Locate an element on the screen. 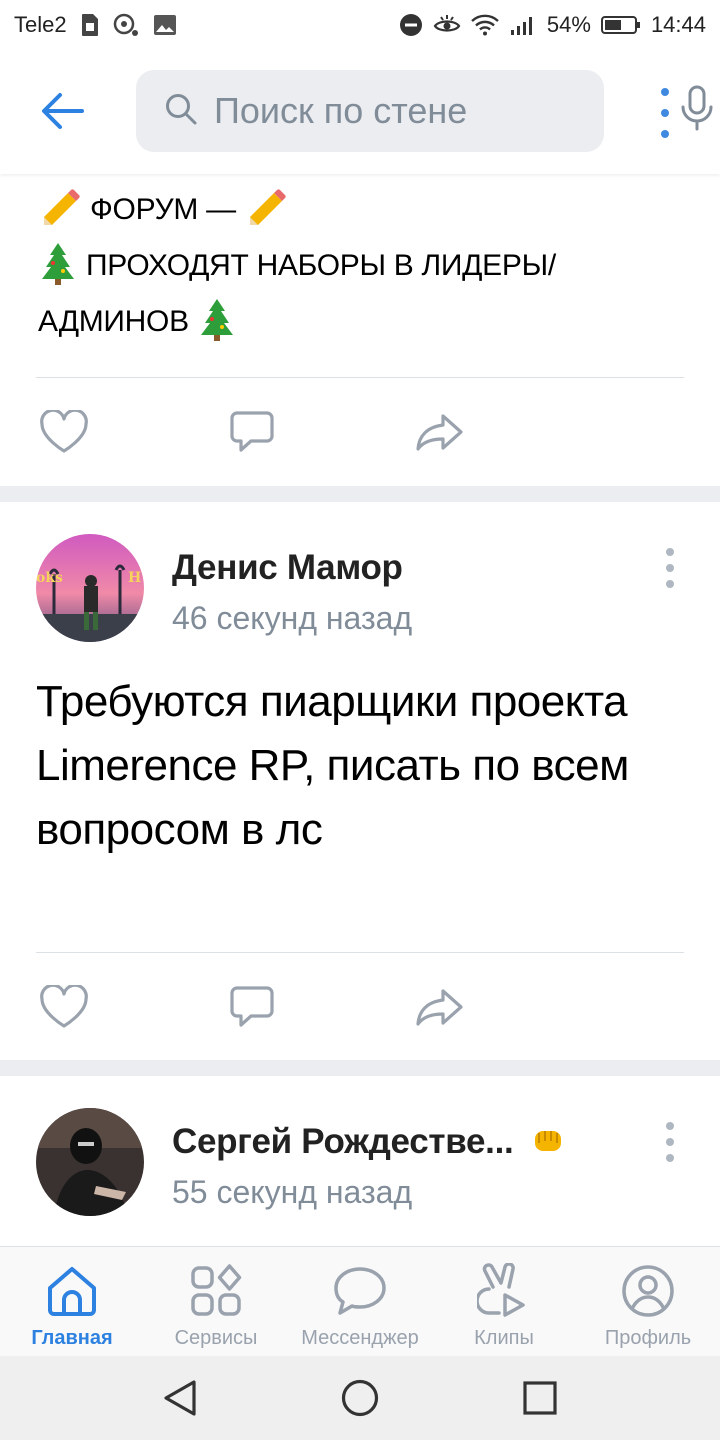 The width and height of the screenshot is (720, 1440). post-text-line: ФОРУМ — is located at coordinates (163, 210).